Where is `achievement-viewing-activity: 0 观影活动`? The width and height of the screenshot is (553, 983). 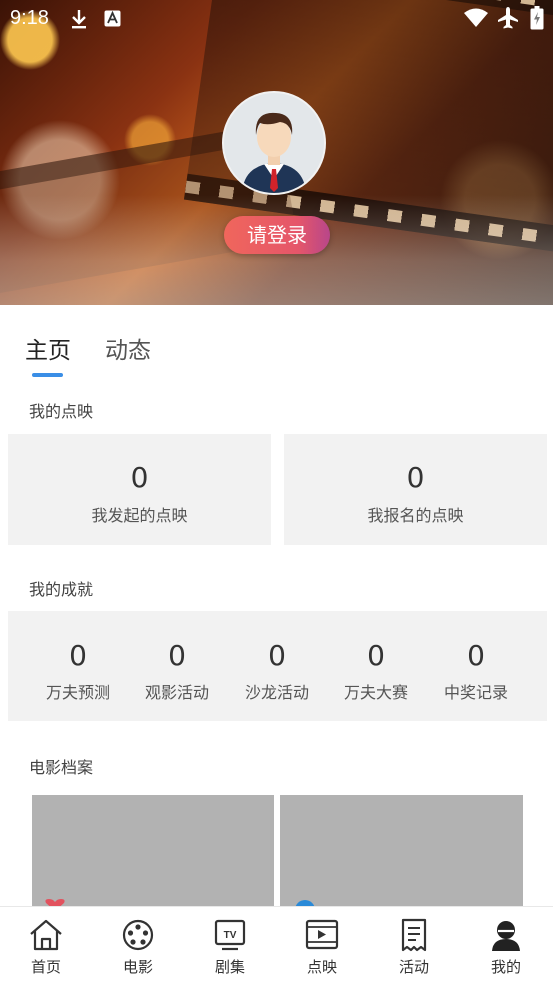
achievement-viewing-activity: 0 观影活动 is located at coordinates (177, 666).